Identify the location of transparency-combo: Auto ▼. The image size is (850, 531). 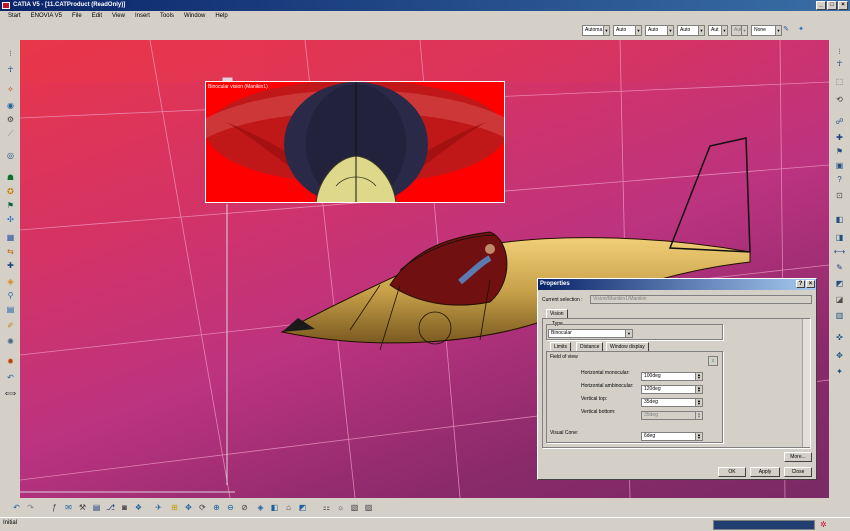
(627, 30).